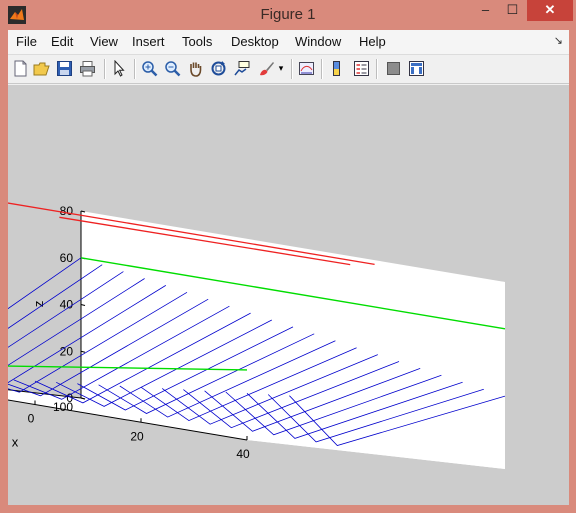 This screenshot has width=576, height=513. I want to click on menu-window: Window, so click(318, 41).